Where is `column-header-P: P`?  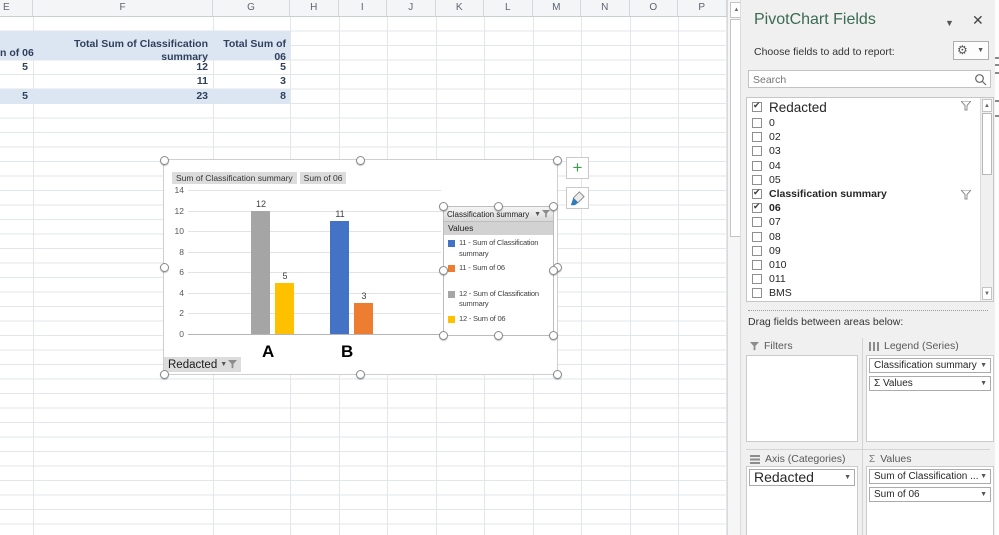 column-header-P: P is located at coordinates (702, 8).